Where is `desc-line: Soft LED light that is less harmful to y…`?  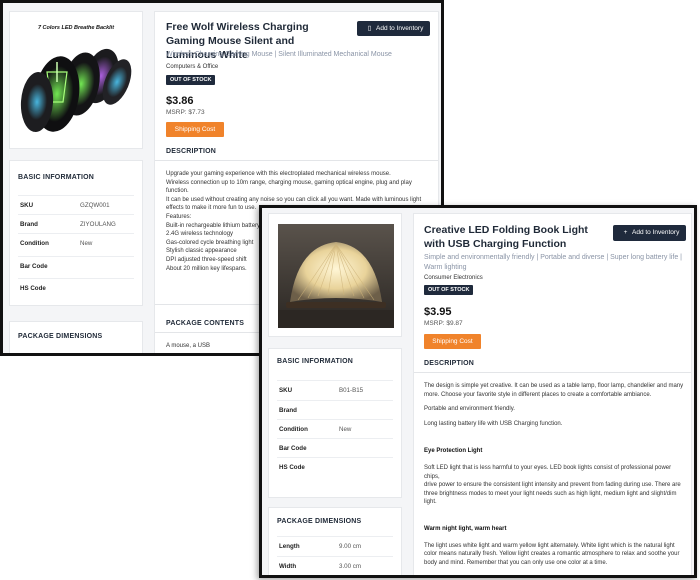
desc-line: Soft LED light that is less harmful to y… is located at coordinates (548, 472).